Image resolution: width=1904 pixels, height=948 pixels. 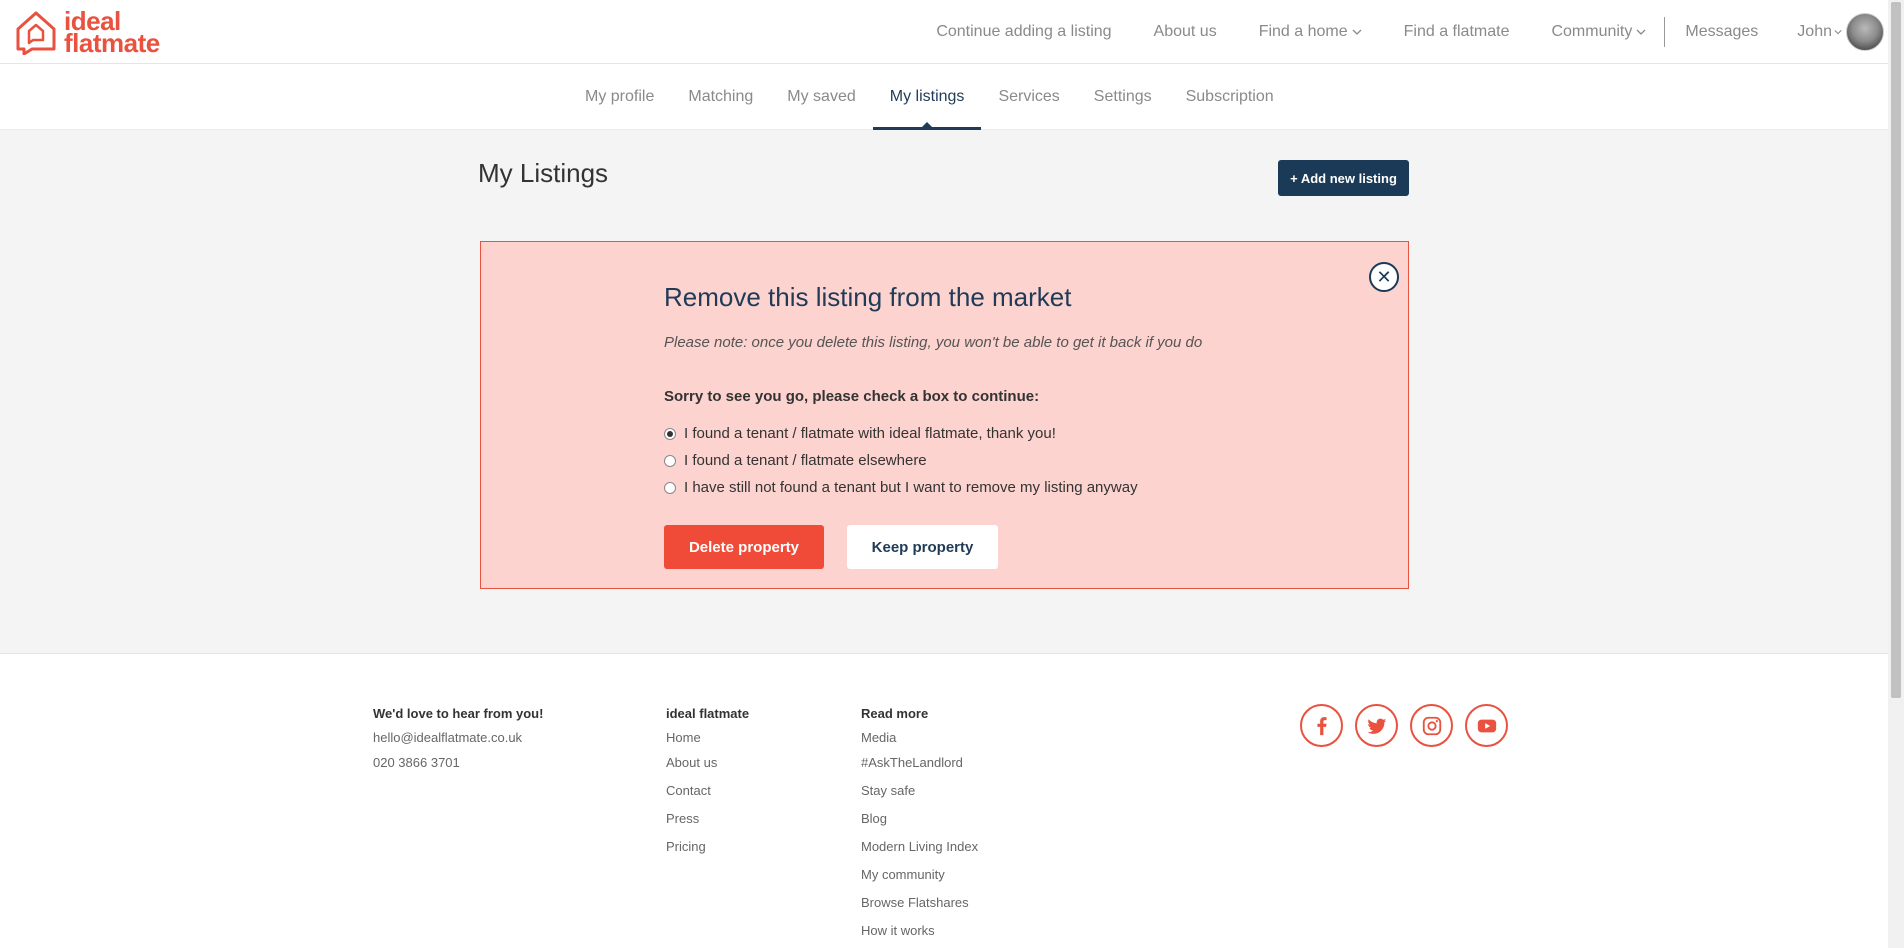 What do you see at coordinates (868, 297) in the screenshot?
I see `panel-title: Remove this listing from the market` at bounding box center [868, 297].